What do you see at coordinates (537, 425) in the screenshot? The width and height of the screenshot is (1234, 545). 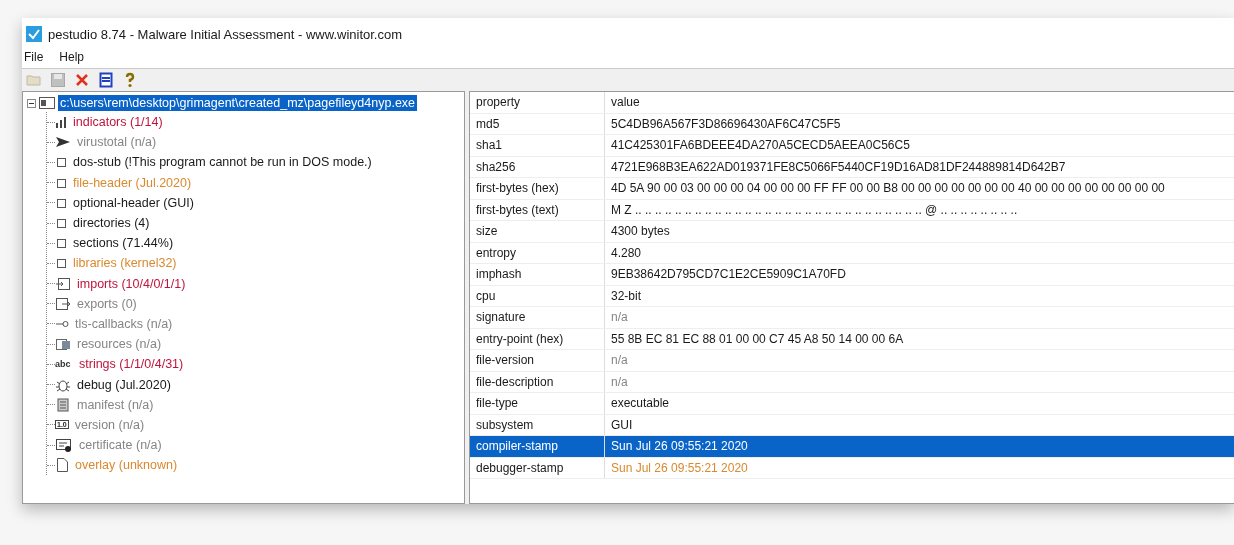 I see `table-cell: subsystem` at bounding box center [537, 425].